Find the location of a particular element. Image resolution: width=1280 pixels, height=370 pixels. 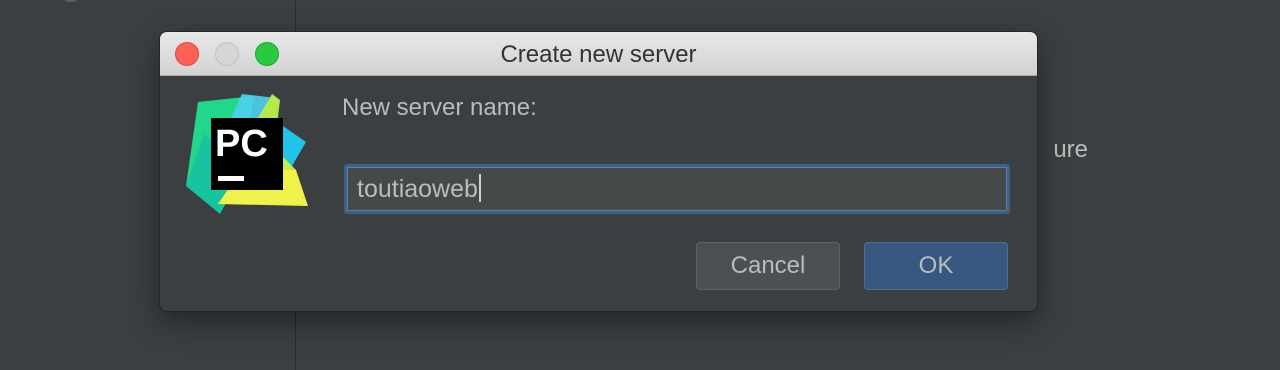

ok-button: OK is located at coordinates (936, 266).